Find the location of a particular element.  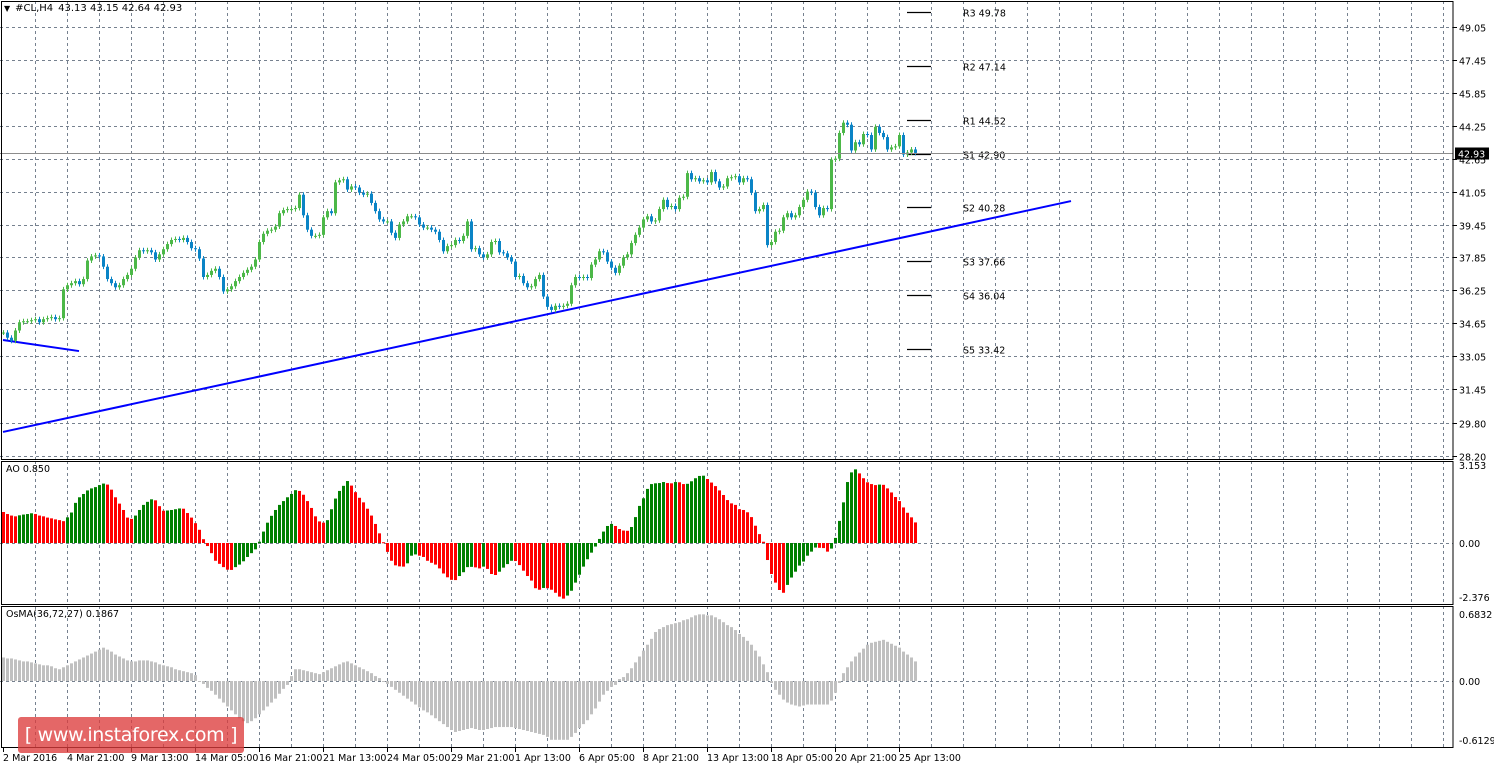

triangle-down-icon: ▼ is located at coordinates (7, 8).